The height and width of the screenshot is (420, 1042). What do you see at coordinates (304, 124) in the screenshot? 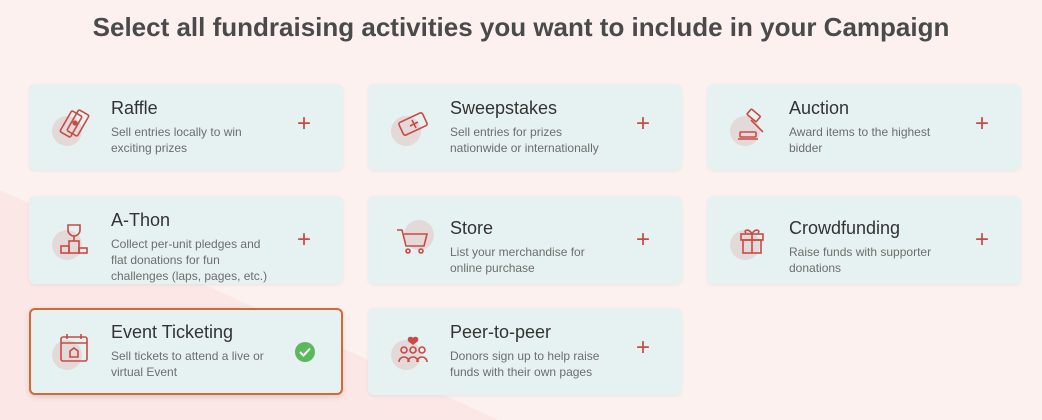
I see `add-raffle-button: +` at bounding box center [304, 124].